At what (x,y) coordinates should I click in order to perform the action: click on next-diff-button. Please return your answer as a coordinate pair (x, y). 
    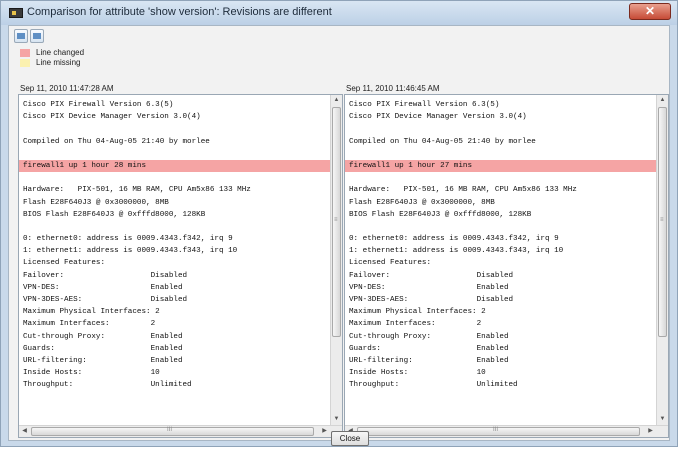
    Looking at the image, I should click on (37, 36).